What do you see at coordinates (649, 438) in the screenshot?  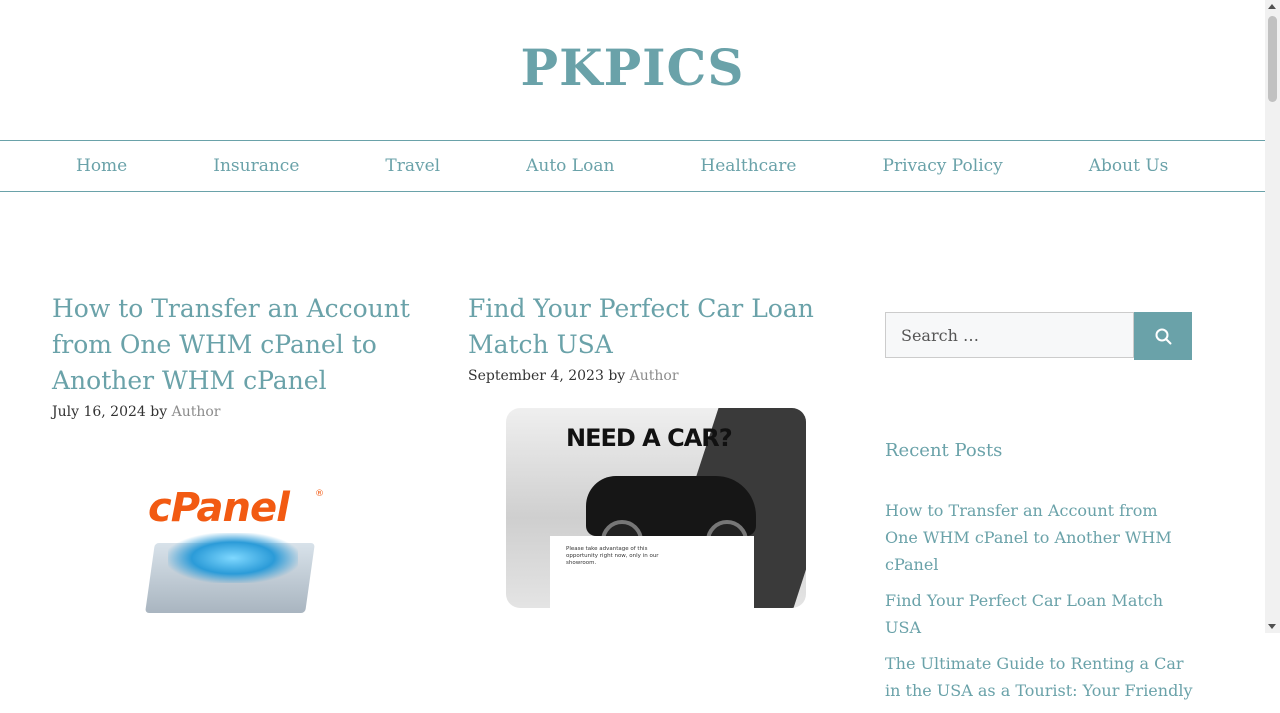 I see `ad-headline: NEED A CAR?` at bounding box center [649, 438].